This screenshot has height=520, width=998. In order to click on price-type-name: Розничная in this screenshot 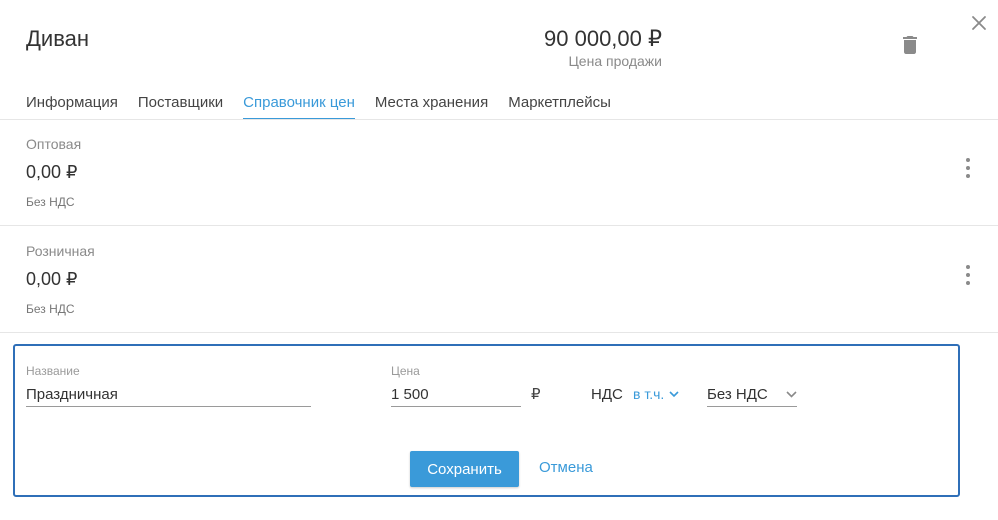, I will do `click(60, 251)`.